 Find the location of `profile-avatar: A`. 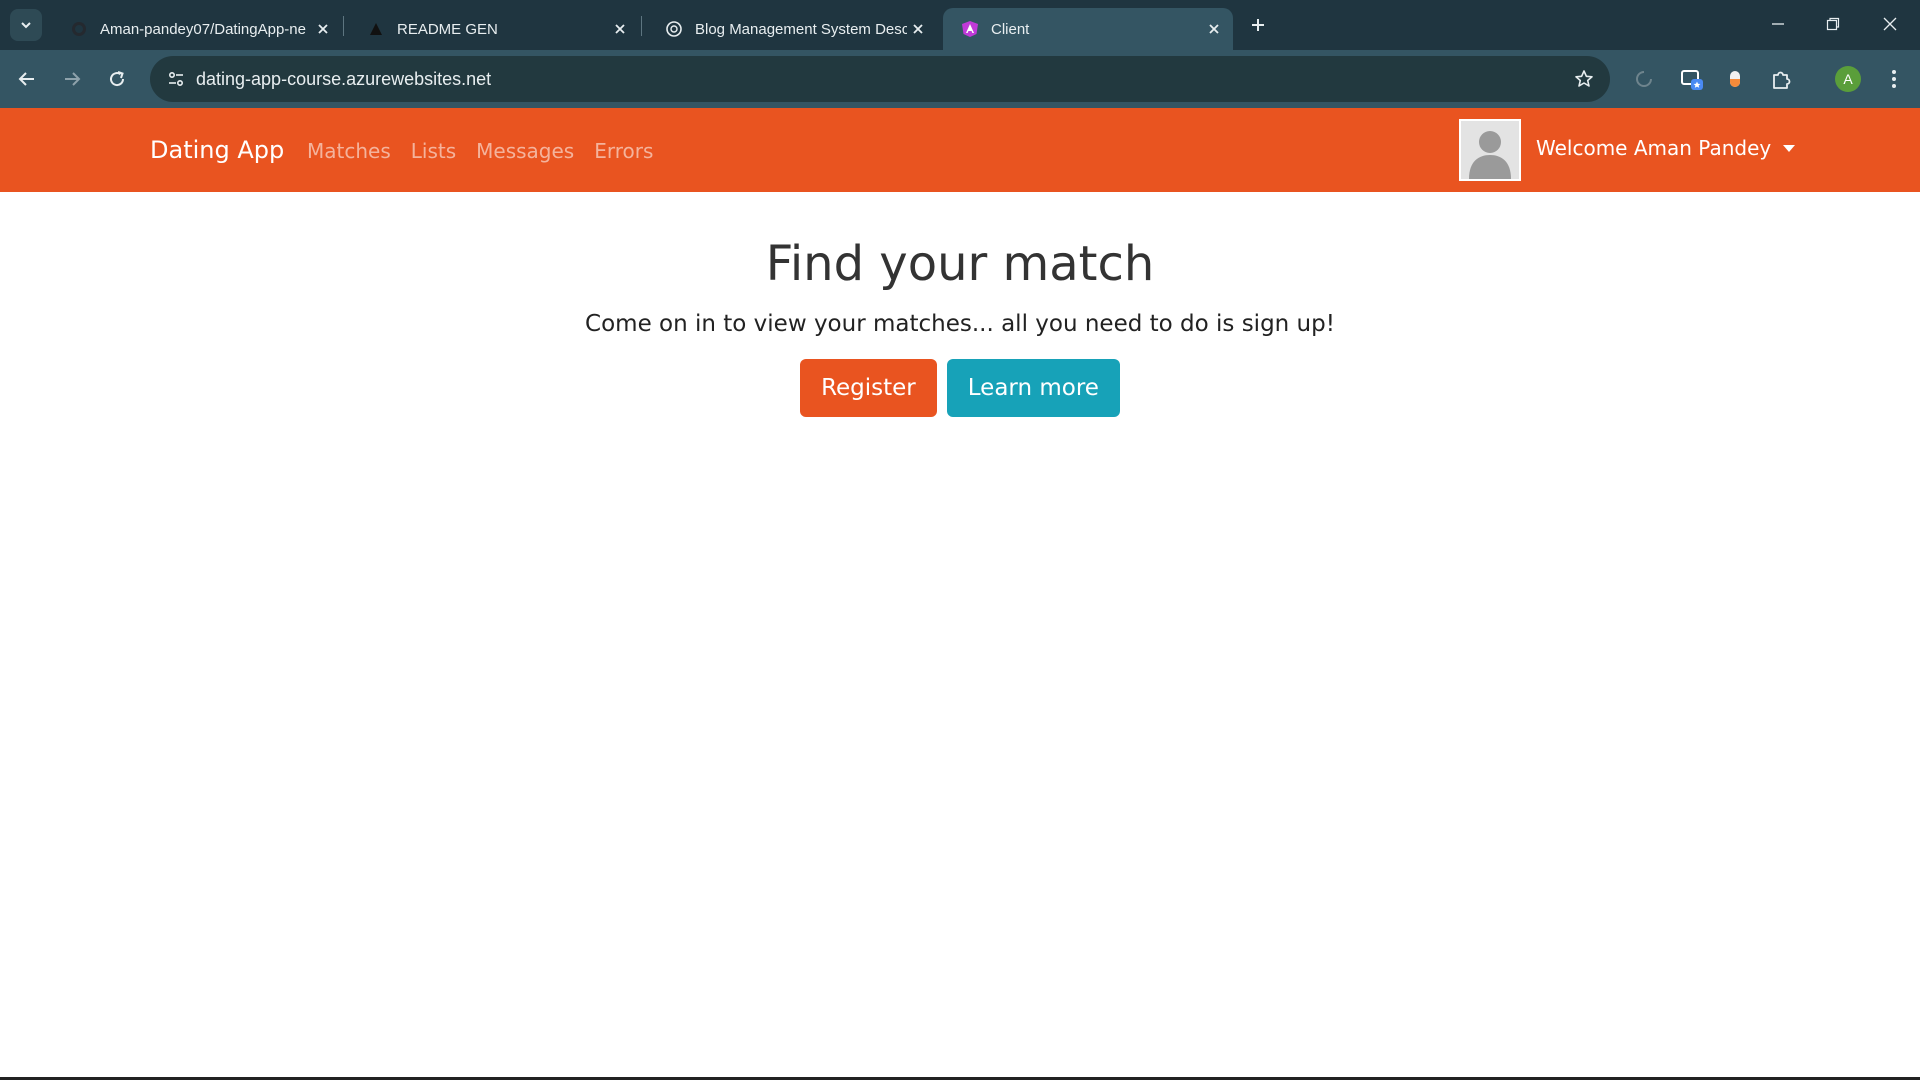

profile-avatar: A is located at coordinates (1848, 79).